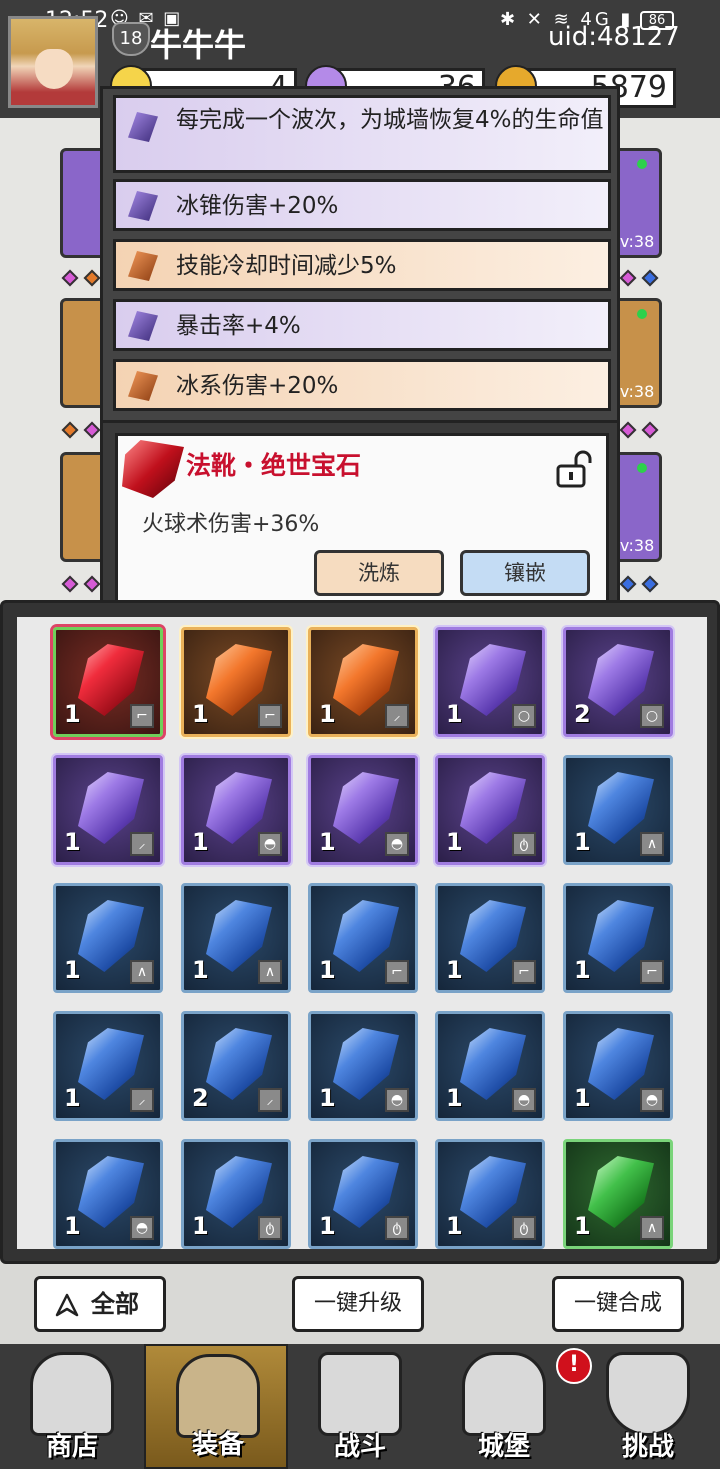 This screenshot has height=1469, width=720. I want to click on shop-hut-icon, so click(72, 1394).